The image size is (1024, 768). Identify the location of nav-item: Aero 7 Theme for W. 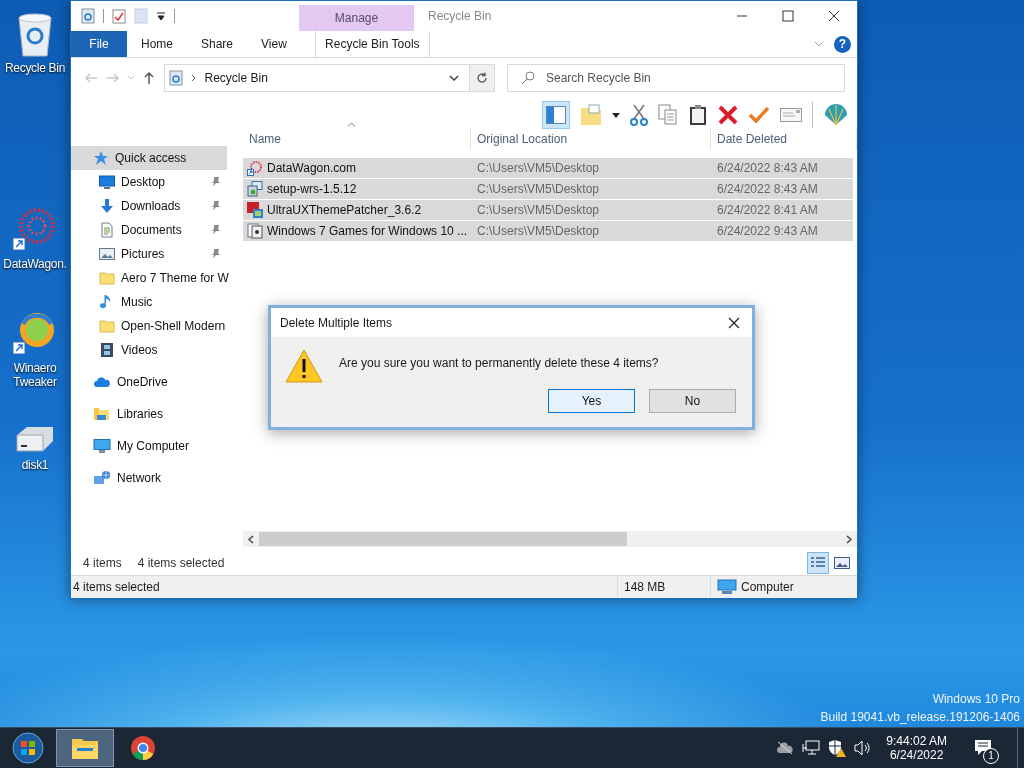
(149, 278).